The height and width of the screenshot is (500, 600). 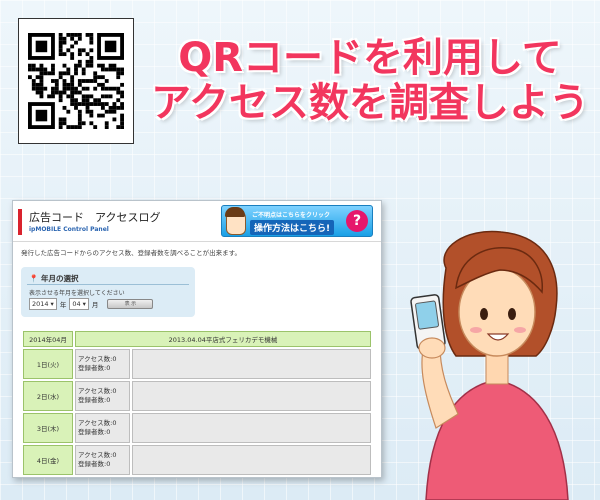 What do you see at coordinates (48, 364) in the screenshot?
I see `day-cell: 1日(火)` at bounding box center [48, 364].